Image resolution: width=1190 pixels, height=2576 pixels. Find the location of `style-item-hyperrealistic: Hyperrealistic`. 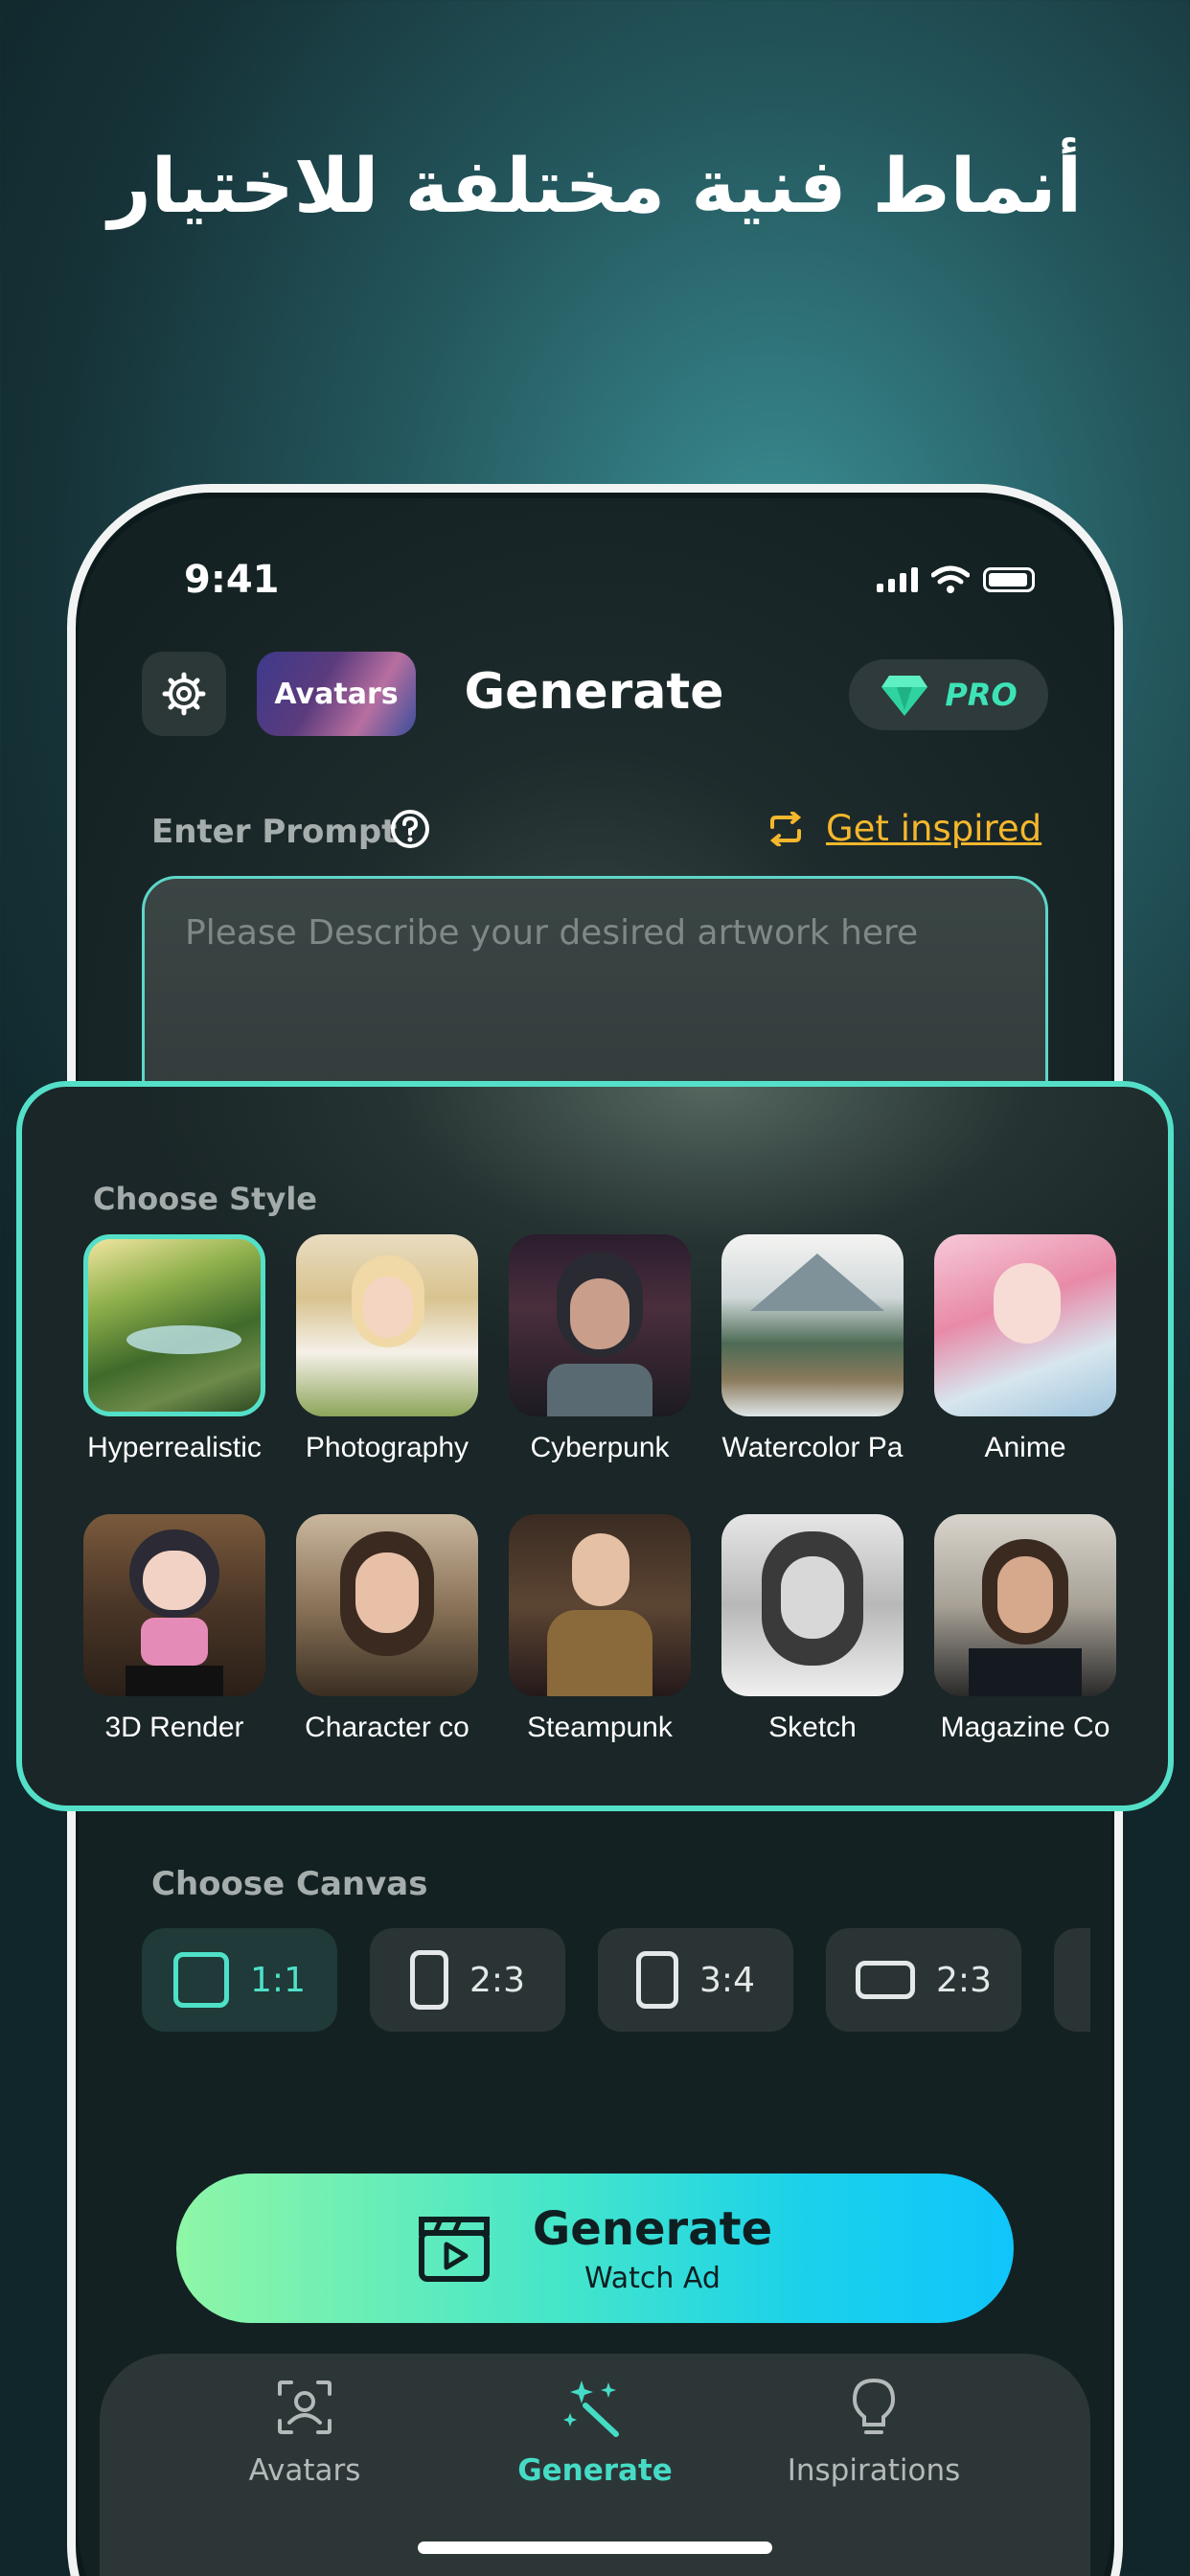

style-item-hyperrealistic: Hyperrealistic is located at coordinates (174, 1349).